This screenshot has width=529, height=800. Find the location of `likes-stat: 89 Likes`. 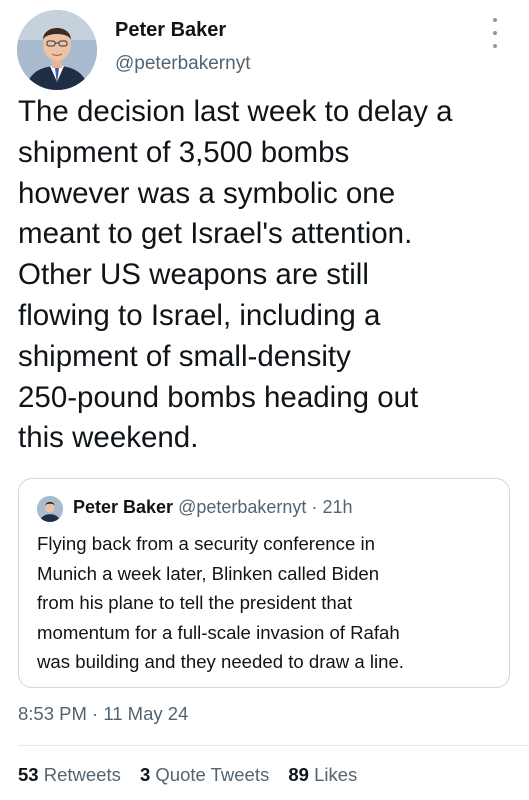

likes-stat: 89 Likes is located at coordinates (322, 774).